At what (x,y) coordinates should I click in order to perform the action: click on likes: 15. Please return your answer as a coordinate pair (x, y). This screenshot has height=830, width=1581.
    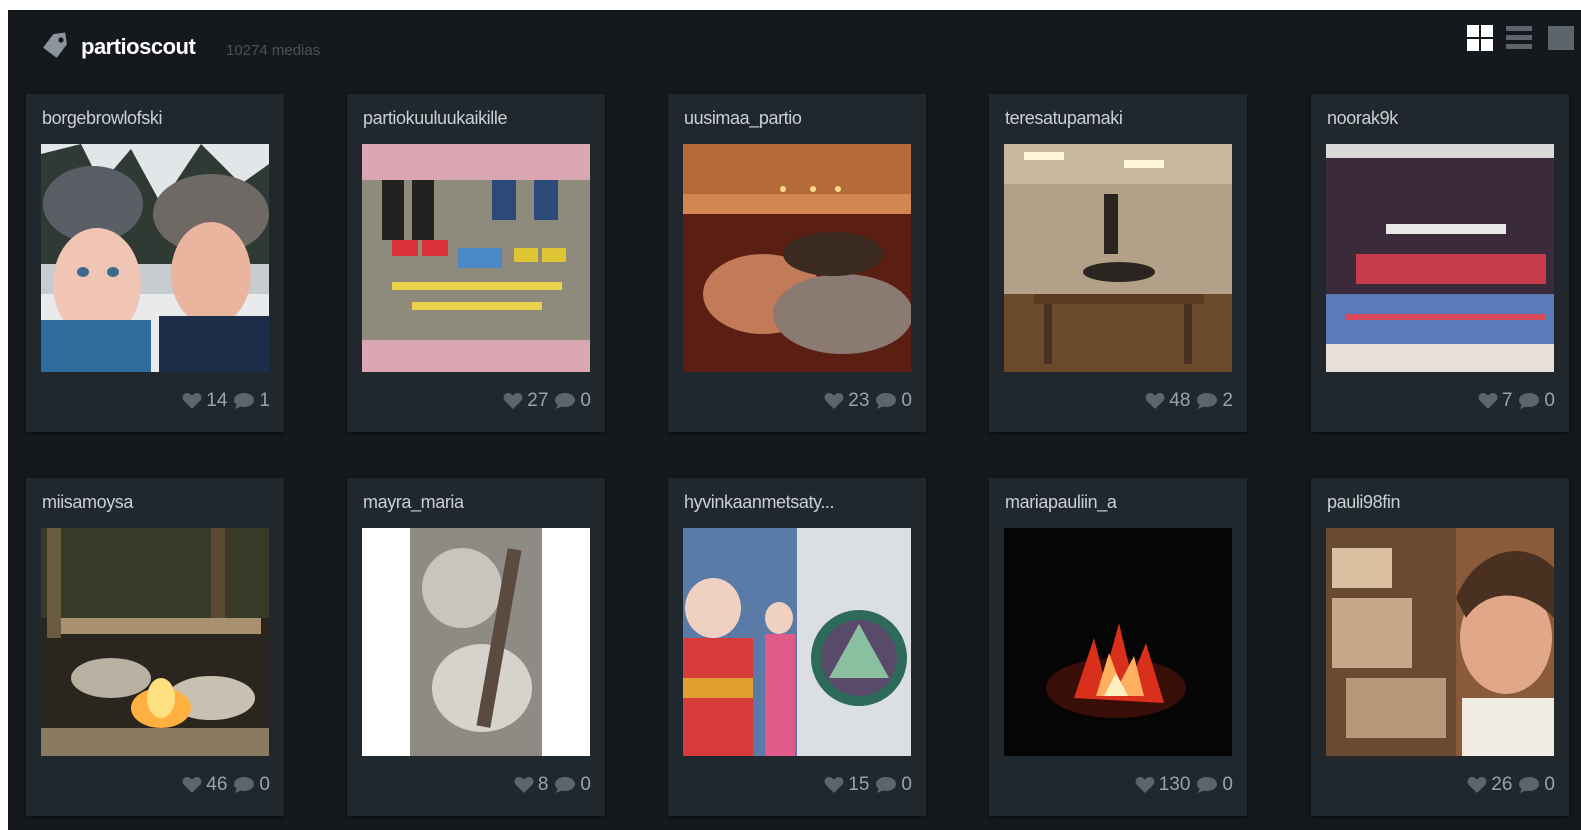
    Looking at the image, I should click on (846, 785).